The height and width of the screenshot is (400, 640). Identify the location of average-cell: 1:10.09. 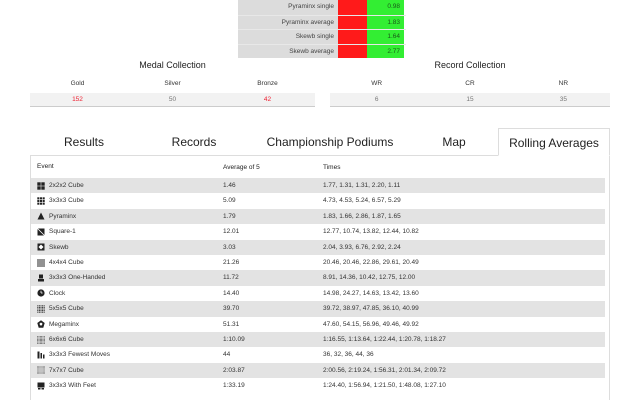
(234, 339).